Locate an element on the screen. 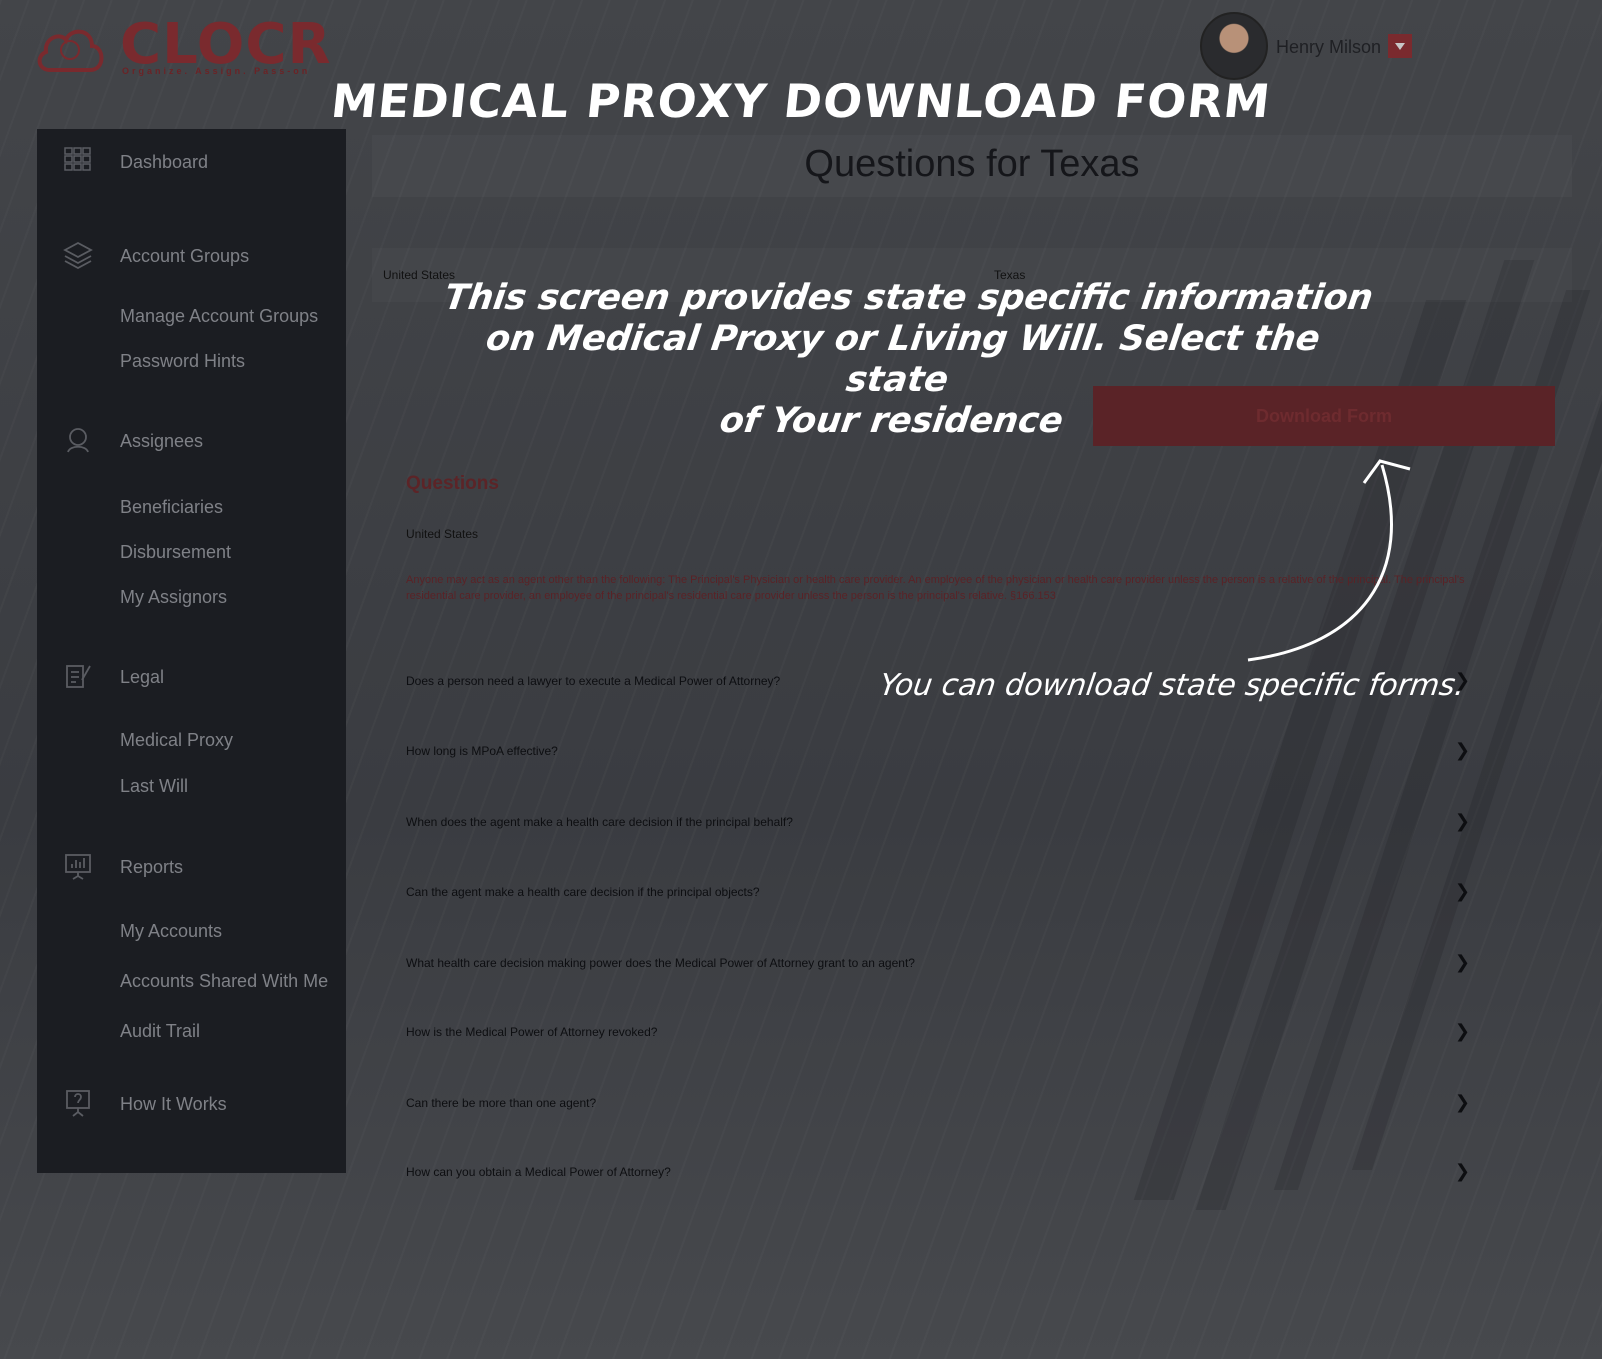  sidebar-item-label: Dashboard is located at coordinates (164, 162).